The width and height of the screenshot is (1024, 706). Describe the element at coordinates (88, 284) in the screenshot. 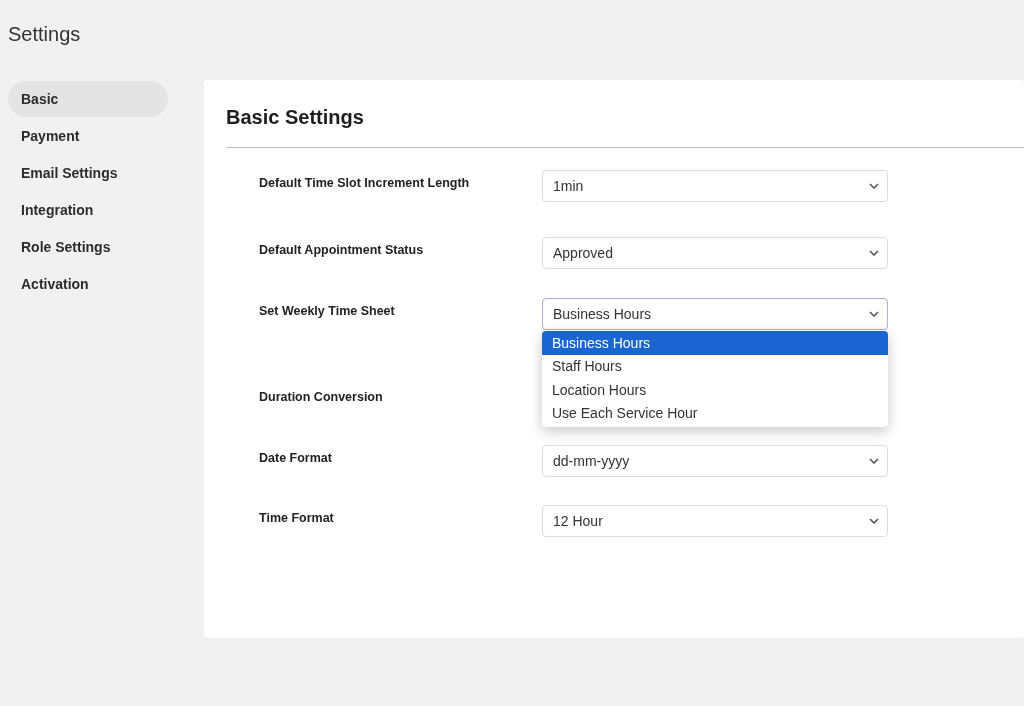

I see `sidebar-item: Activation` at that location.